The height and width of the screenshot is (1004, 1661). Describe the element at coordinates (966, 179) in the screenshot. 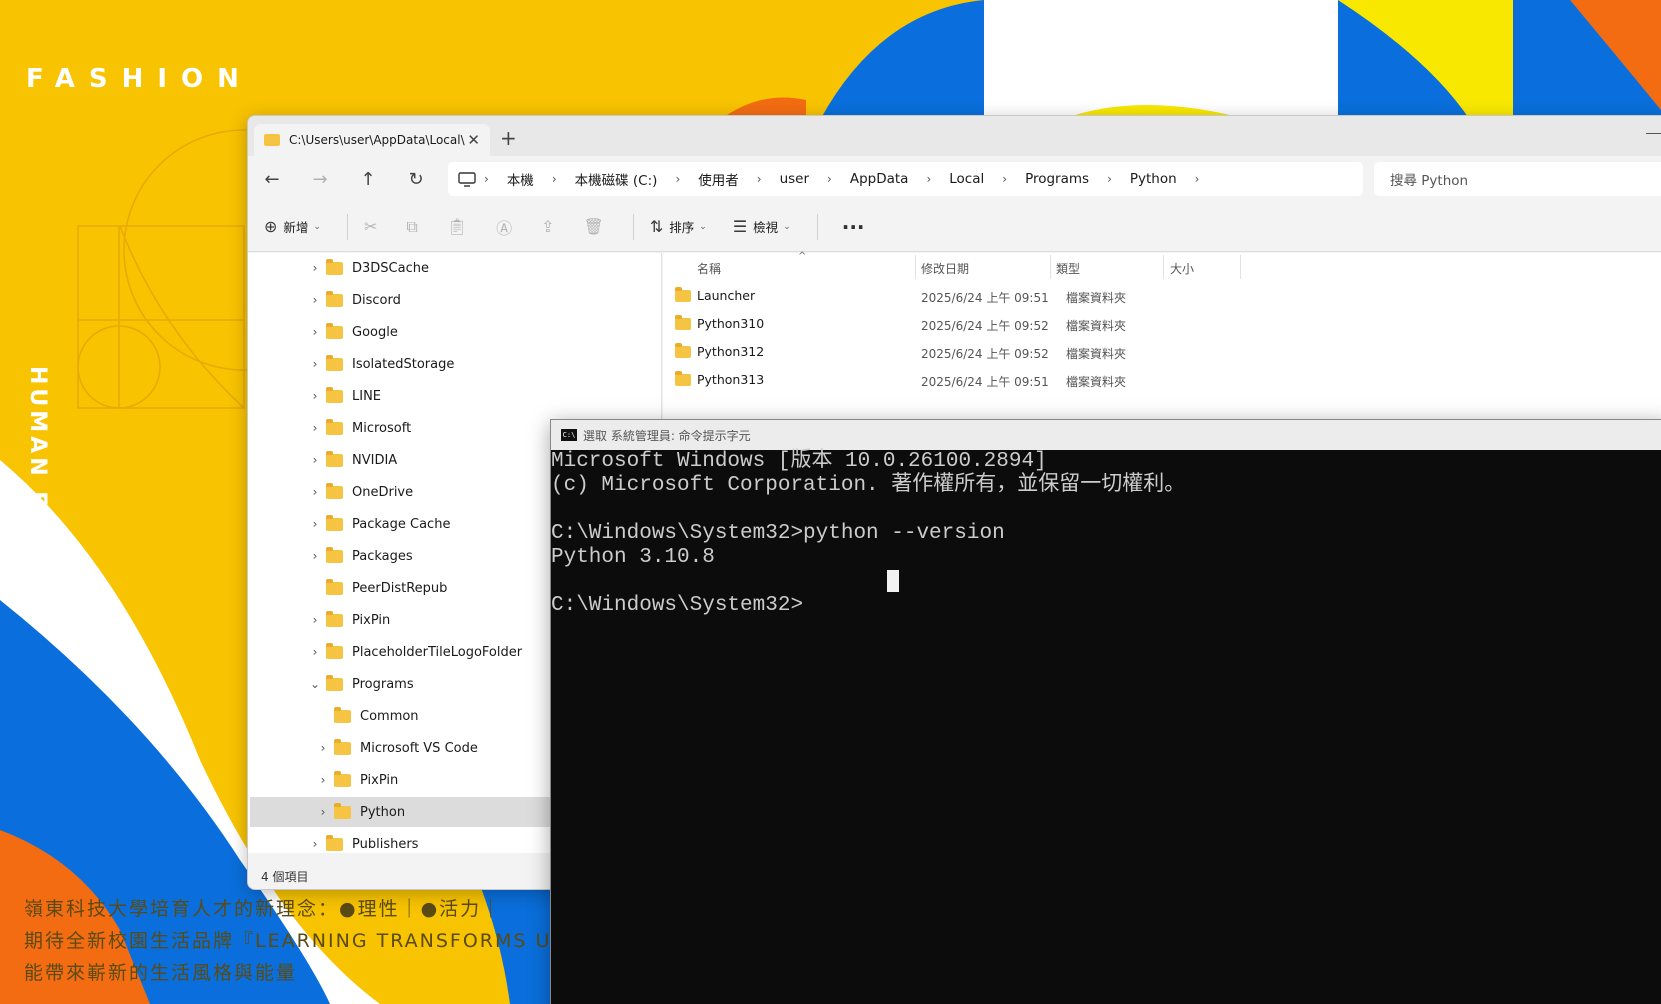

I see `breadcrumb-local: Local` at that location.